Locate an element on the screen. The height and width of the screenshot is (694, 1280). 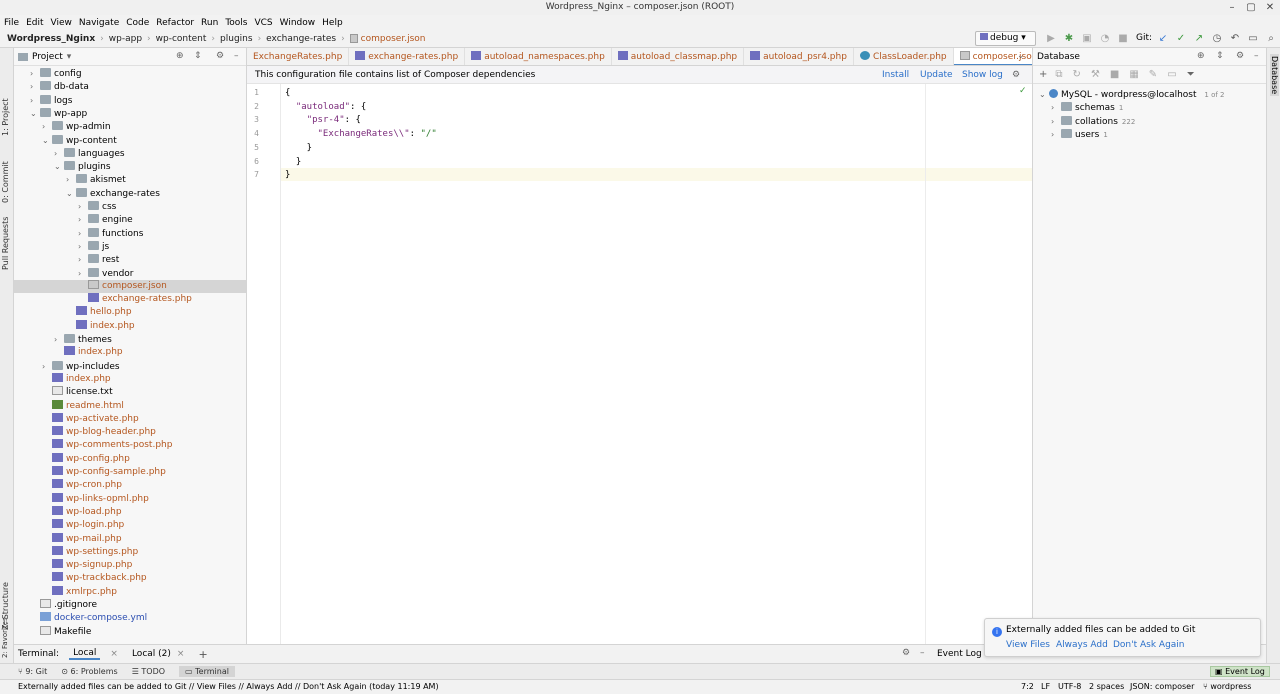
breadcrumb-item: plugins is located at coordinates (236, 39).